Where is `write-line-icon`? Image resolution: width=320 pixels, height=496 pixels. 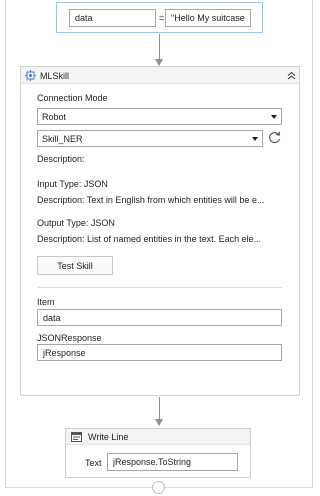 write-line-icon is located at coordinates (76, 438).